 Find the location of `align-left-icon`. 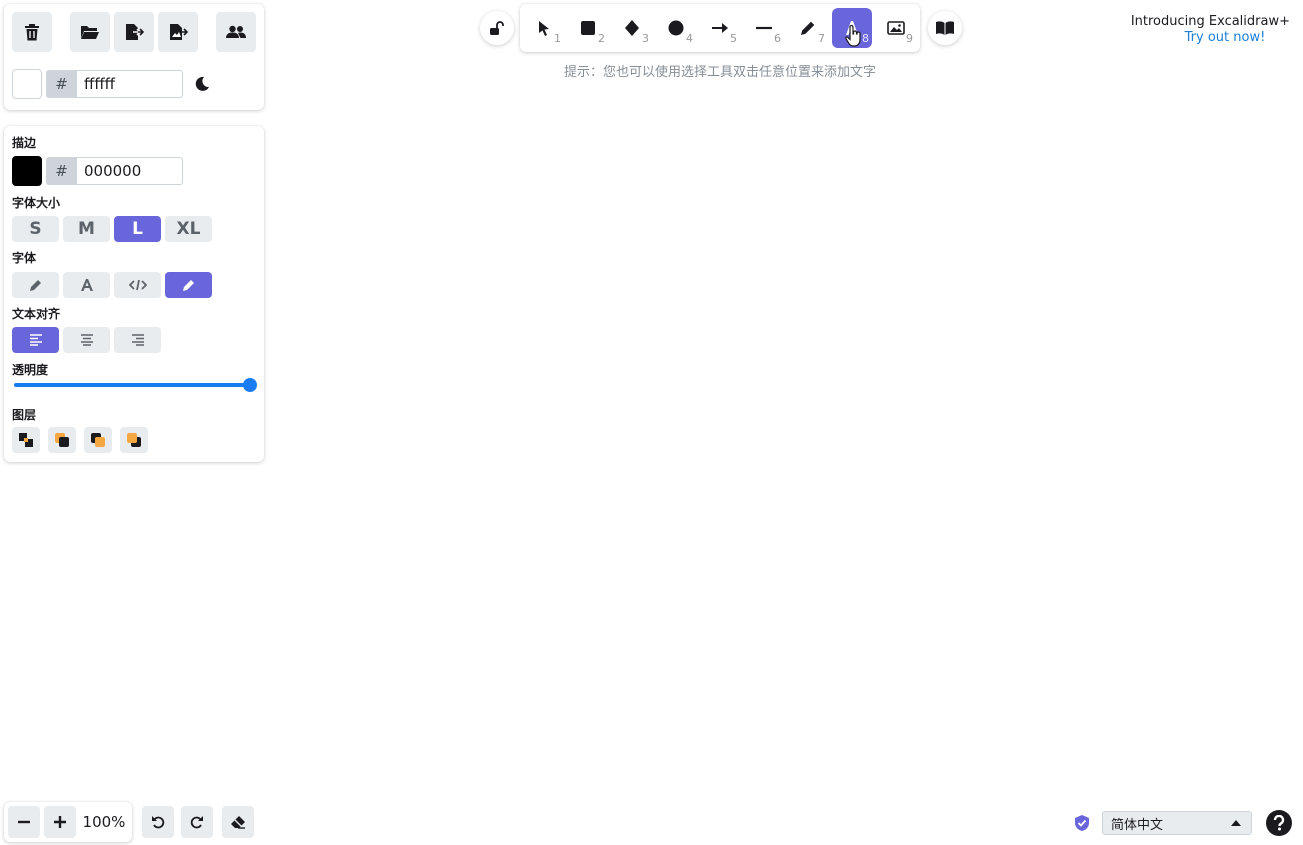

align-left-icon is located at coordinates (35, 340).